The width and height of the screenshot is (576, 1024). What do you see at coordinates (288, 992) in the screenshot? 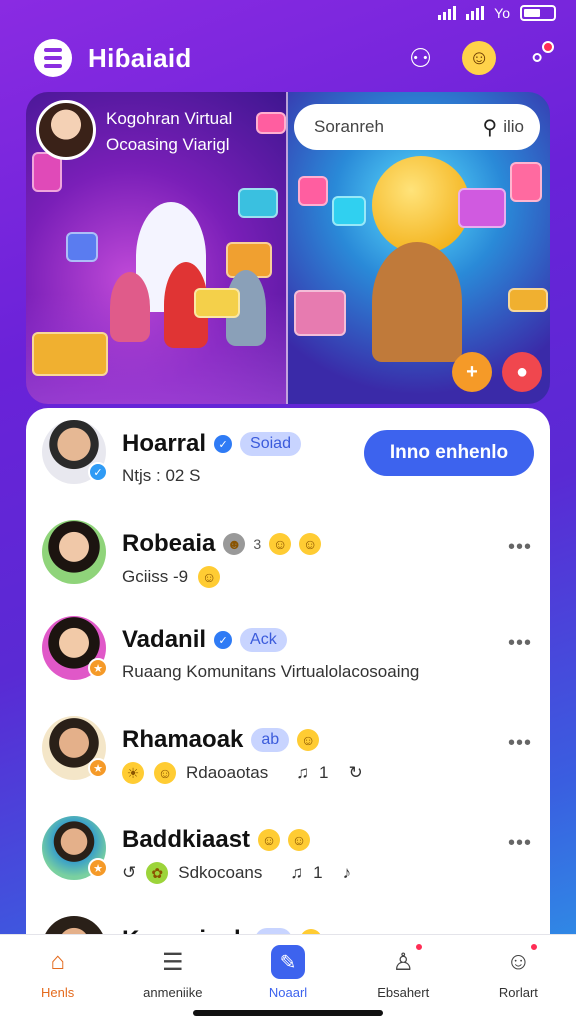
I see `nav-label: Noaarl` at bounding box center [288, 992].